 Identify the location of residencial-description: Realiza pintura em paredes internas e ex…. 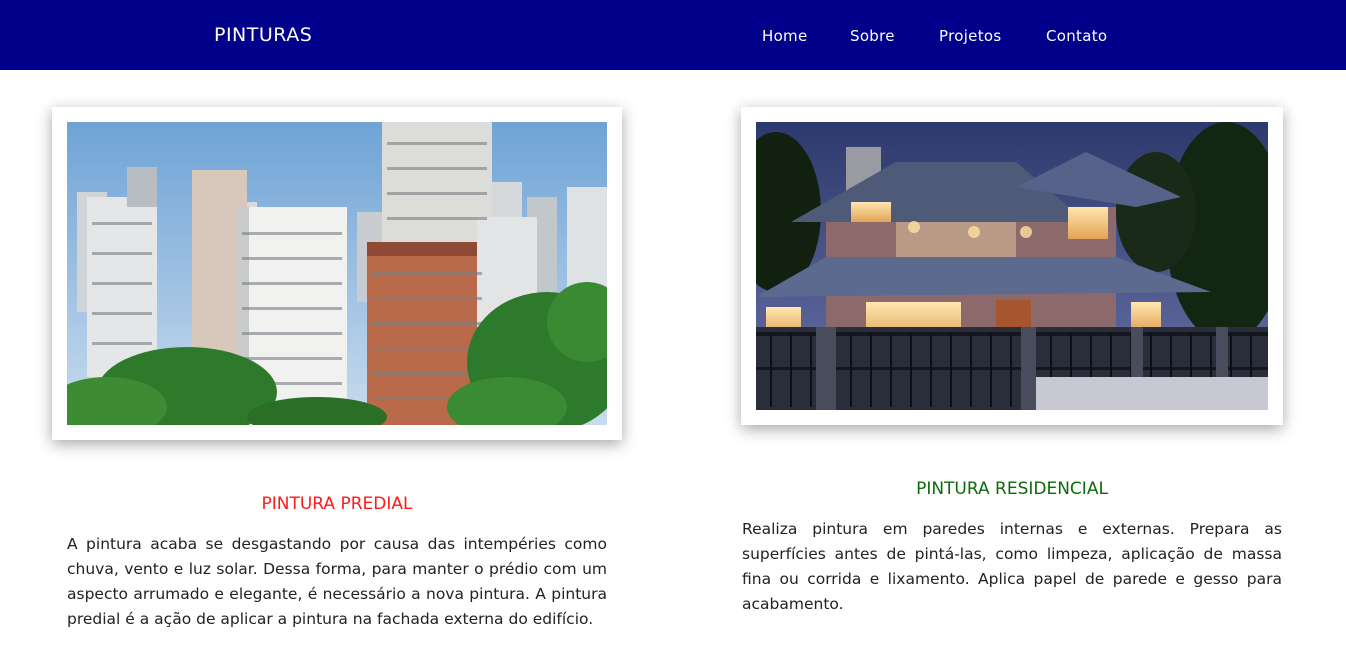
(1012, 566).